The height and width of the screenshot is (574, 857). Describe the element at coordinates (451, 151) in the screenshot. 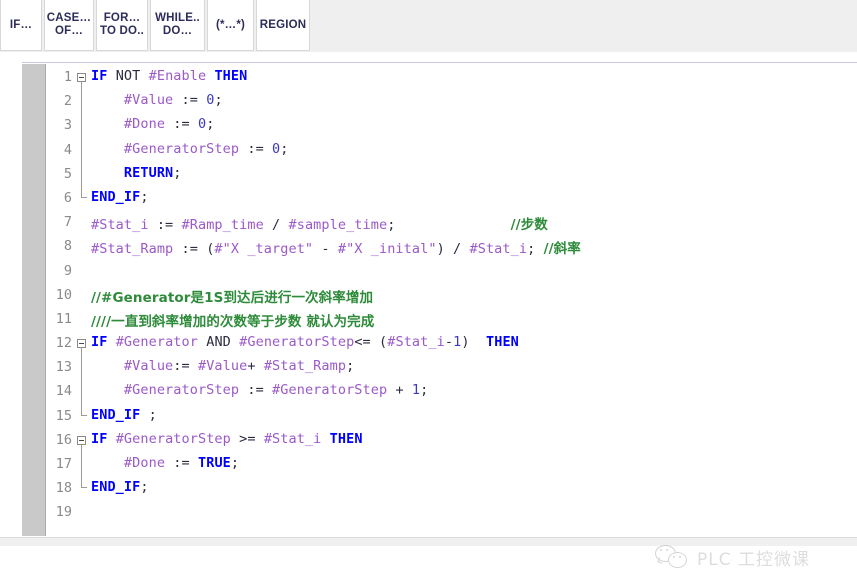

I see `code-line: 4 #GeneratorStep := 0;` at that location.